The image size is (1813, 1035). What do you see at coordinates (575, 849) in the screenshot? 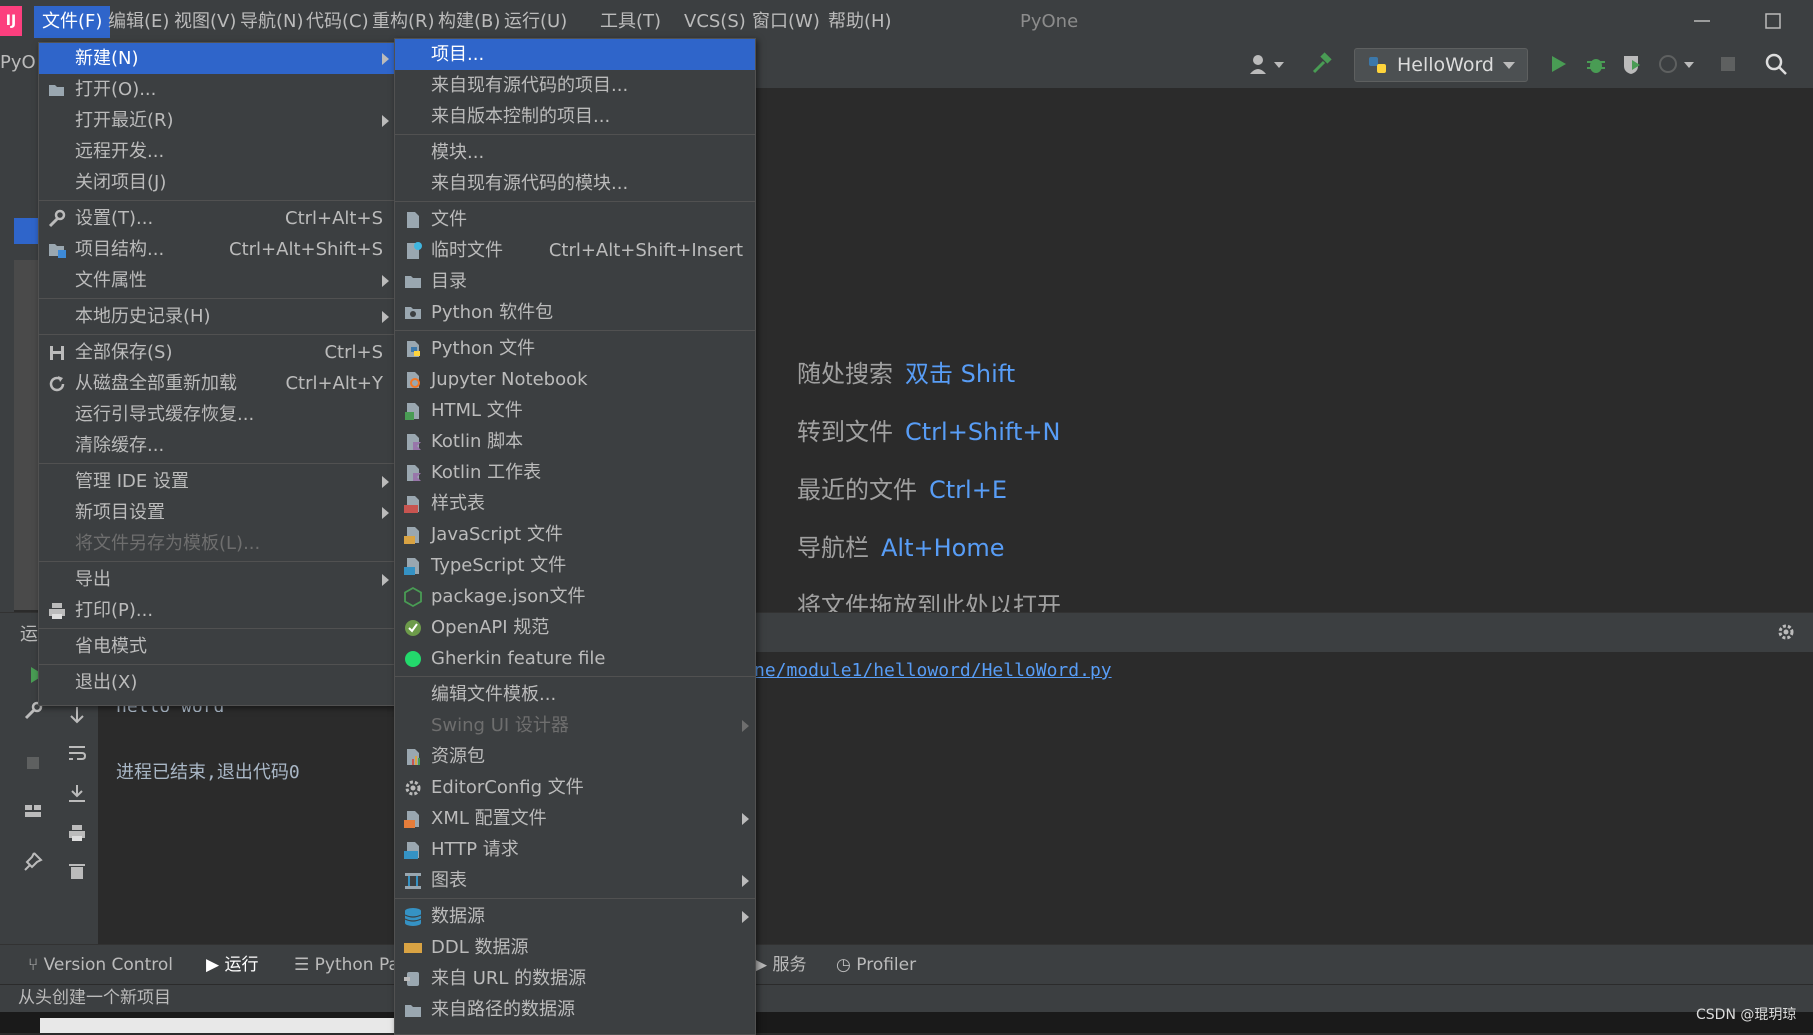
I see `new-http-request: HTTP 请求` at bounding box center [575, 849].